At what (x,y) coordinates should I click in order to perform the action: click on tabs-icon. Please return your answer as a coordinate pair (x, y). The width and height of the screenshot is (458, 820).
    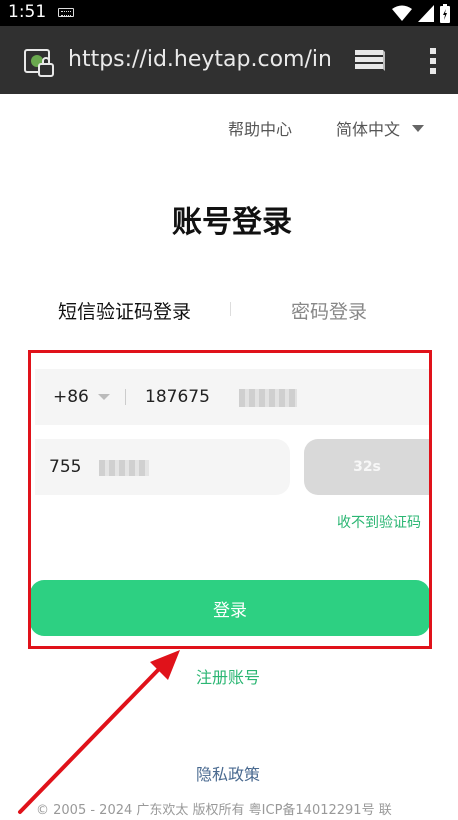
    Looking at the image, I should click on (370, 60).